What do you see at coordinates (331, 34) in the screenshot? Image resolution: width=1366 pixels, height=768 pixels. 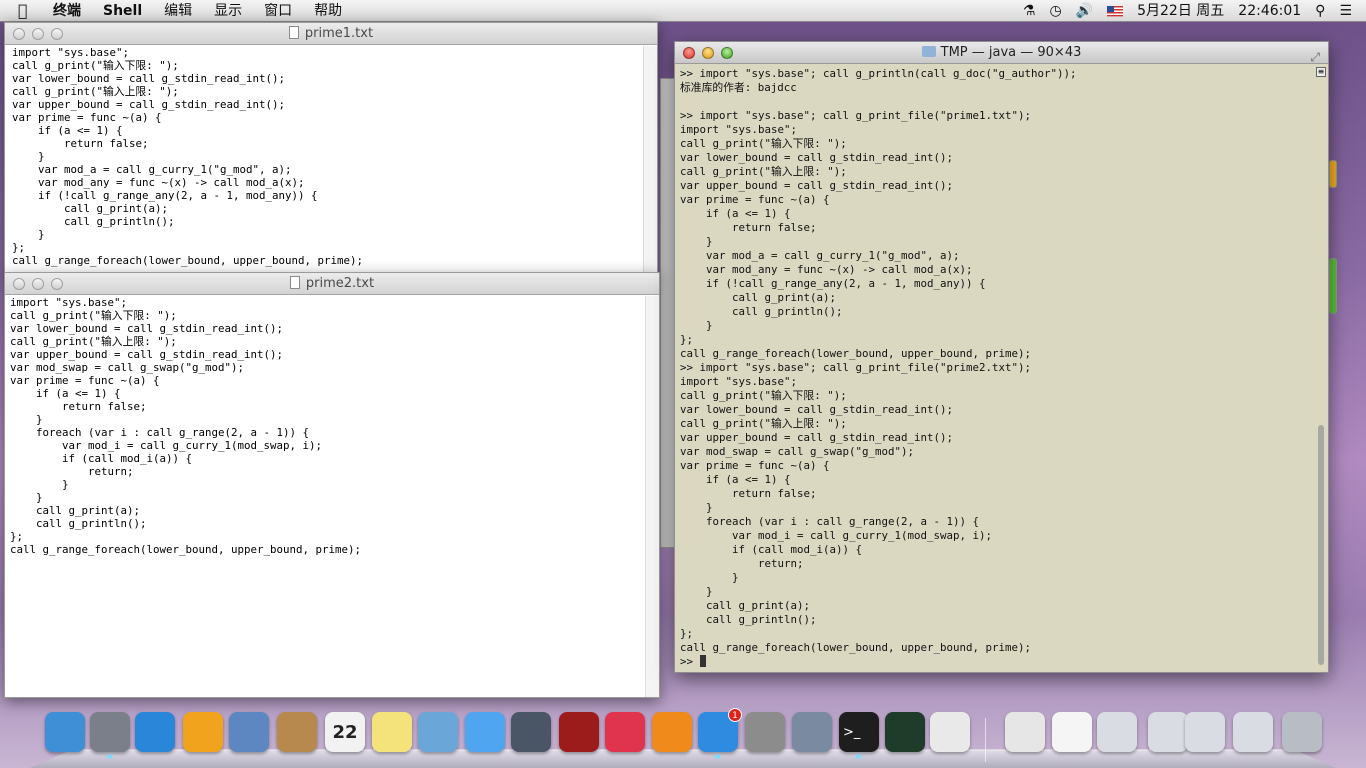 I see `titlebar: prime1.txt` at bounding box center [331, 34].